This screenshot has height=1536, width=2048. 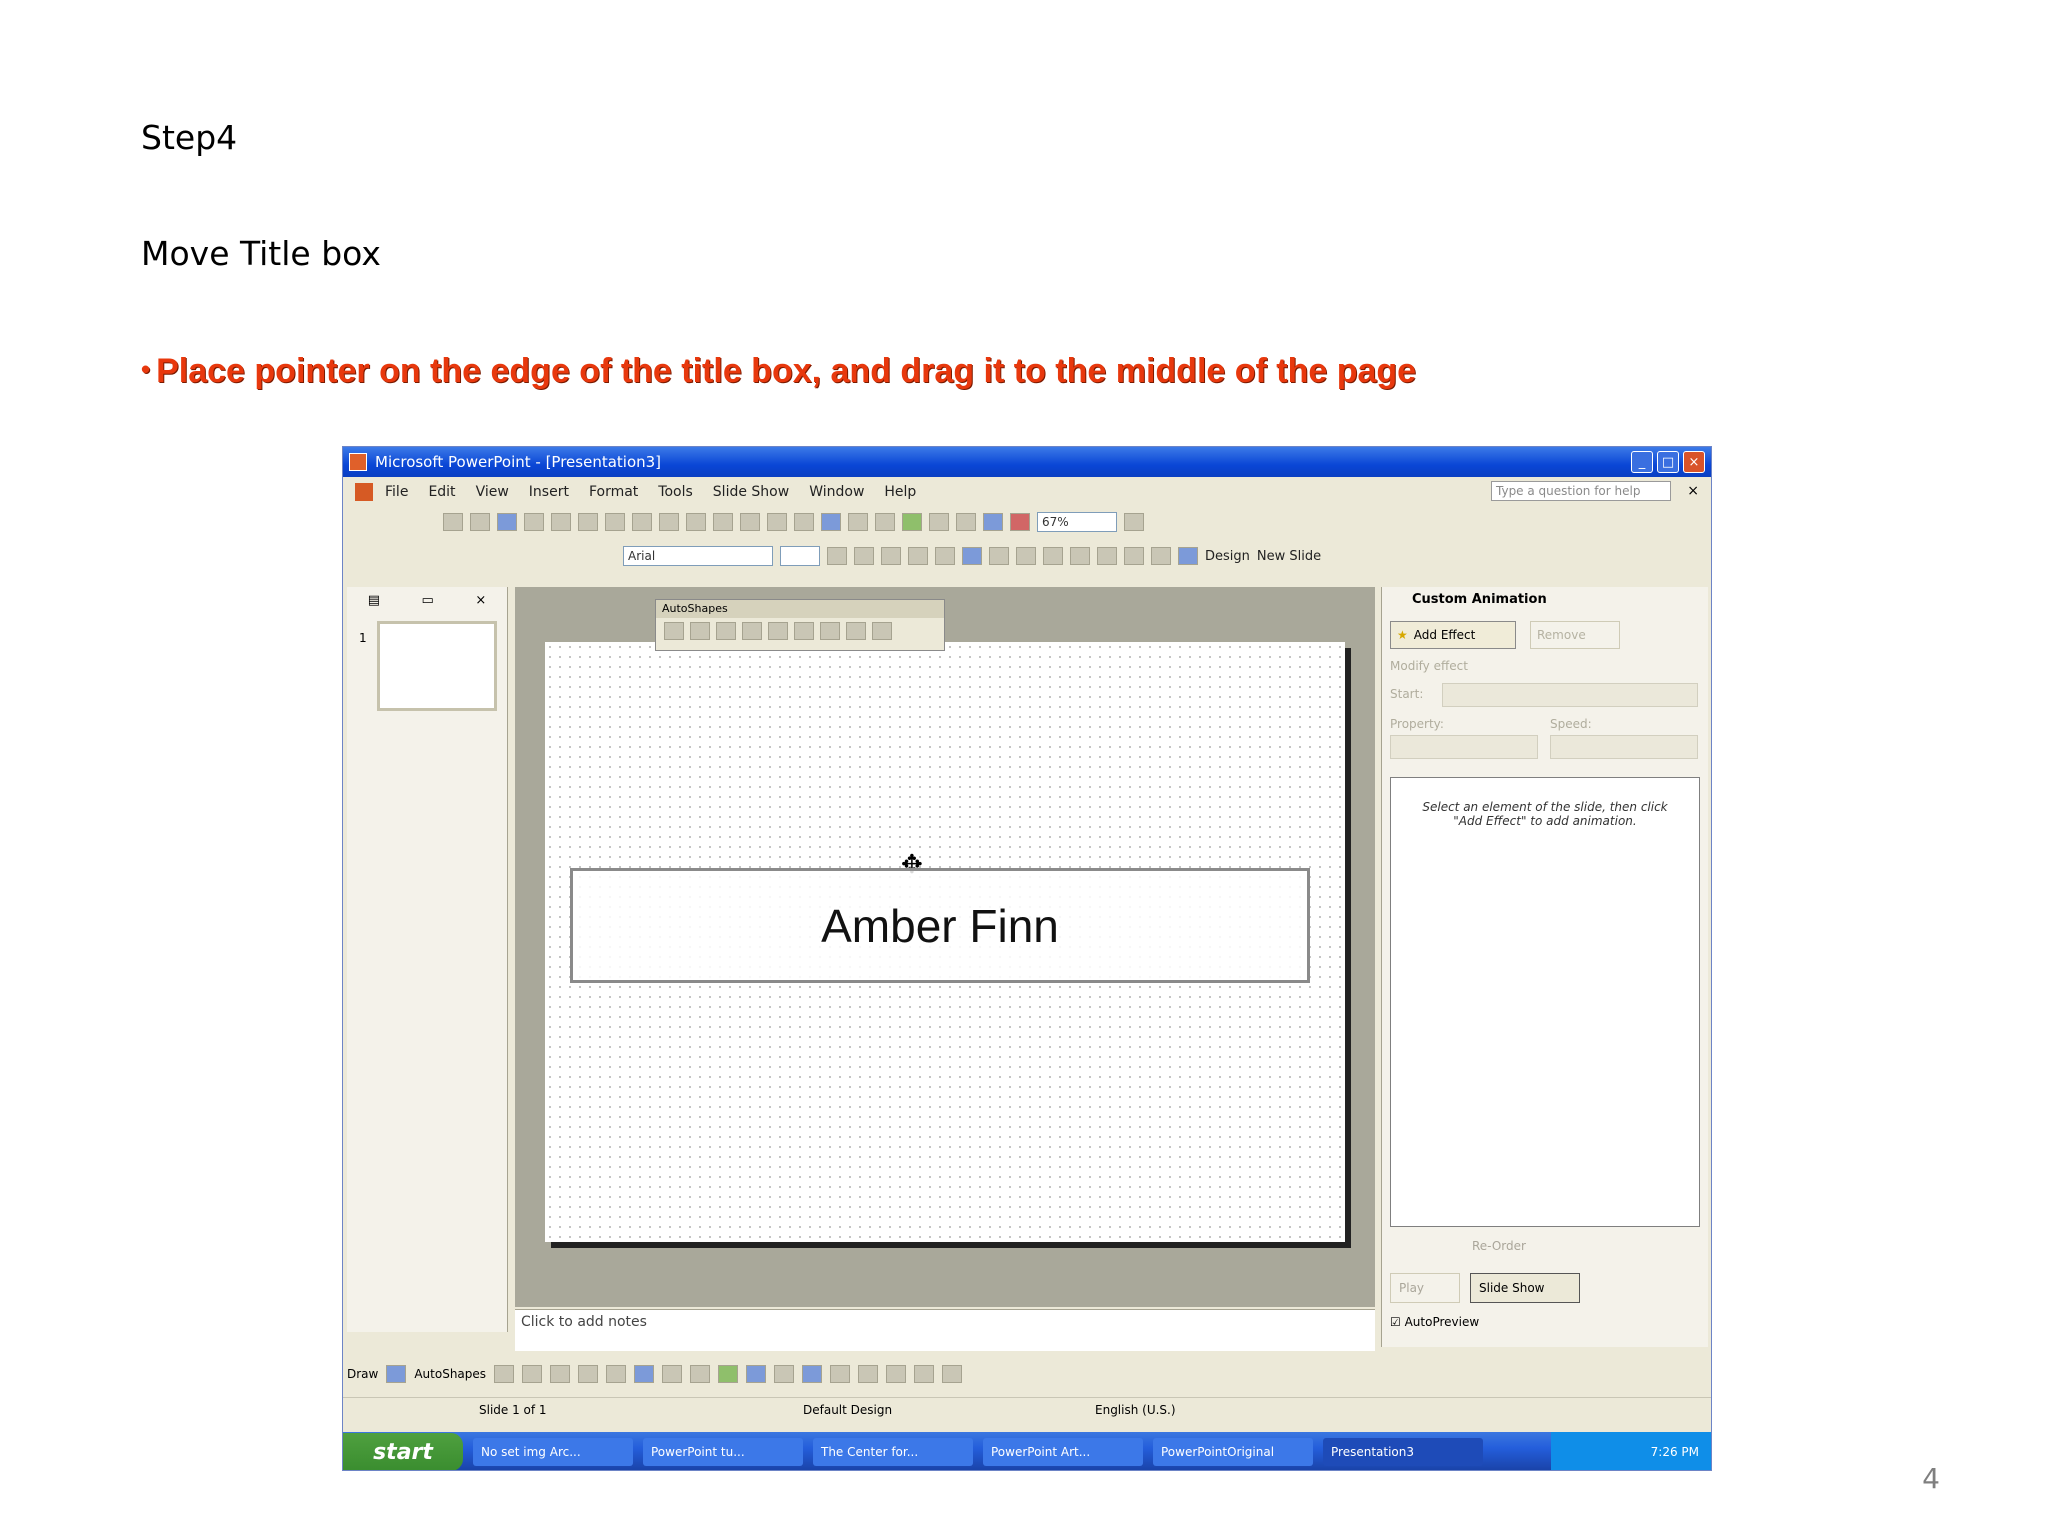 I want to click on new-slide-button: New Slide, so click(x=1289, y=556).